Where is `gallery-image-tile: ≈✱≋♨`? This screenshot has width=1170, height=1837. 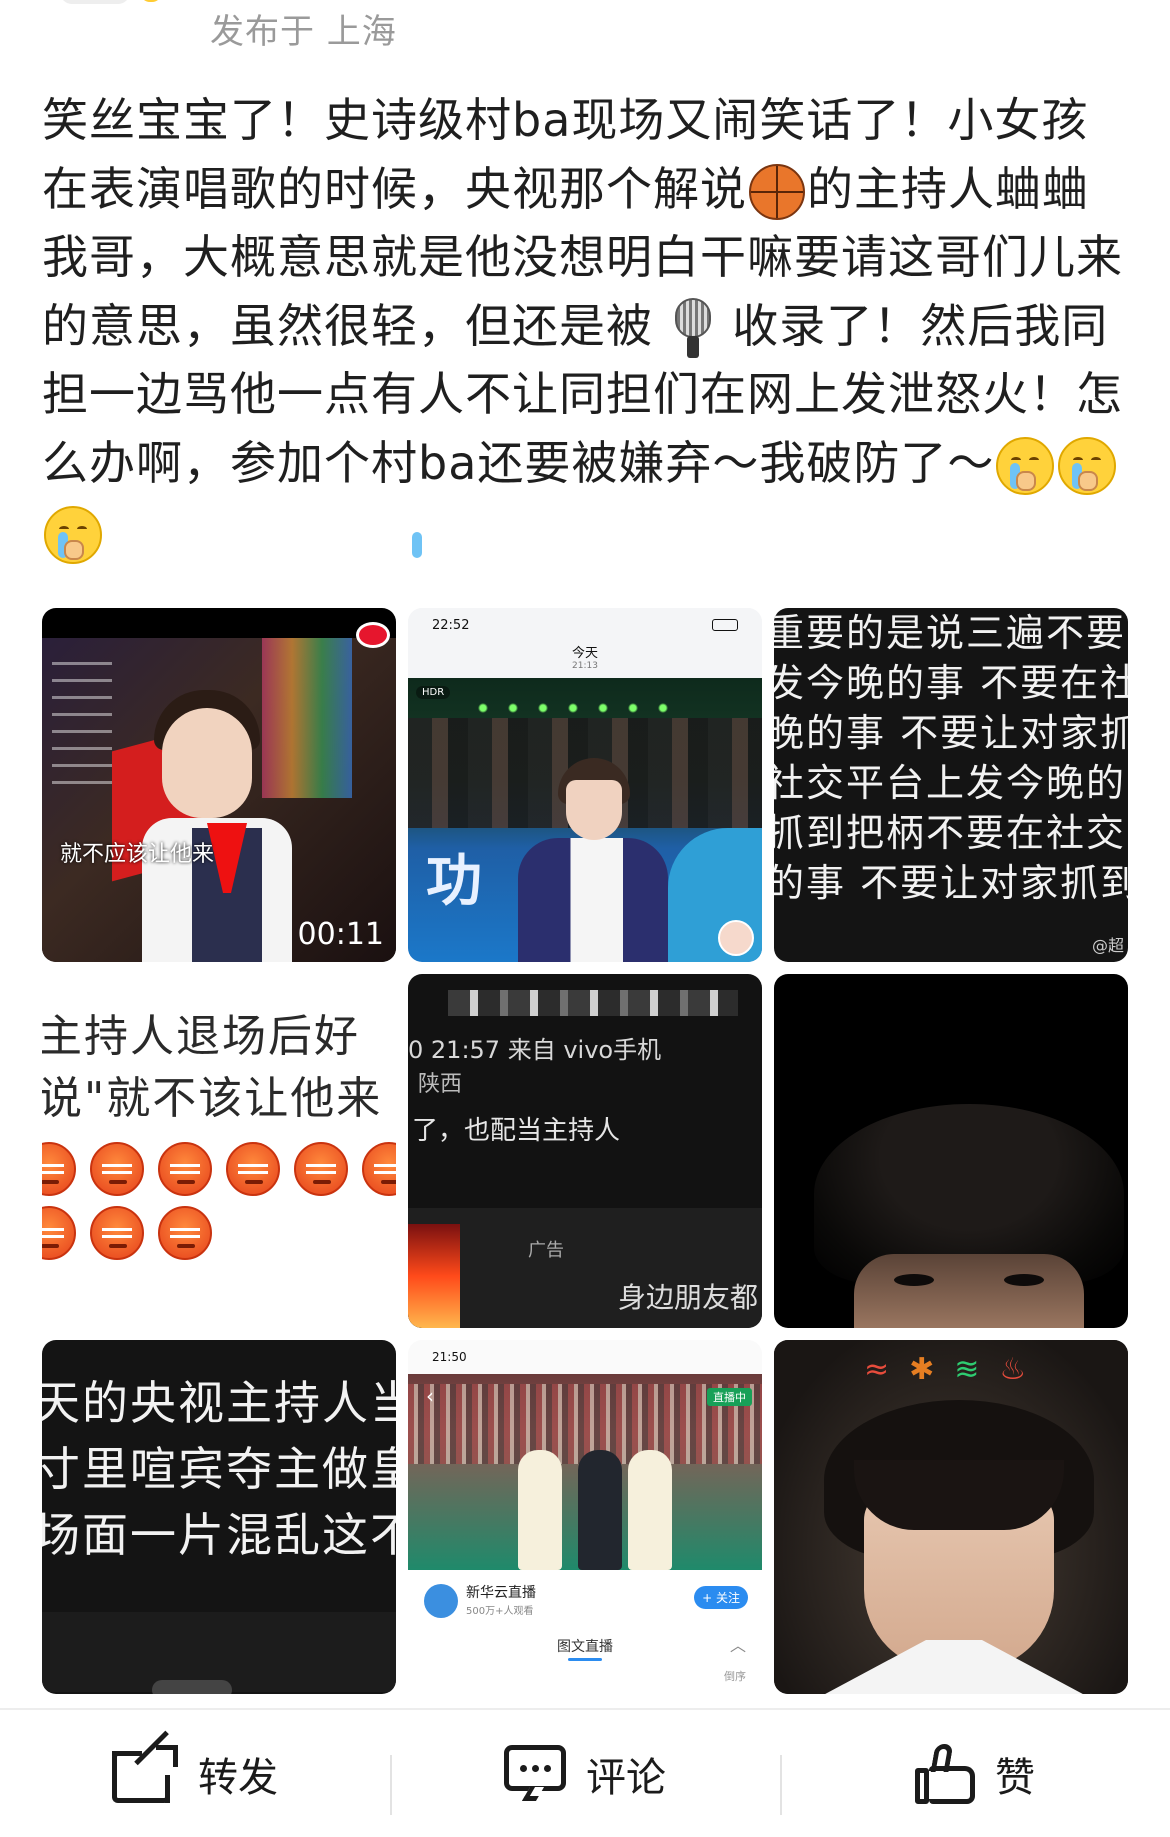
gallery-image-tile: ≈✱≋♨ is located at coordinates (951, 1517).